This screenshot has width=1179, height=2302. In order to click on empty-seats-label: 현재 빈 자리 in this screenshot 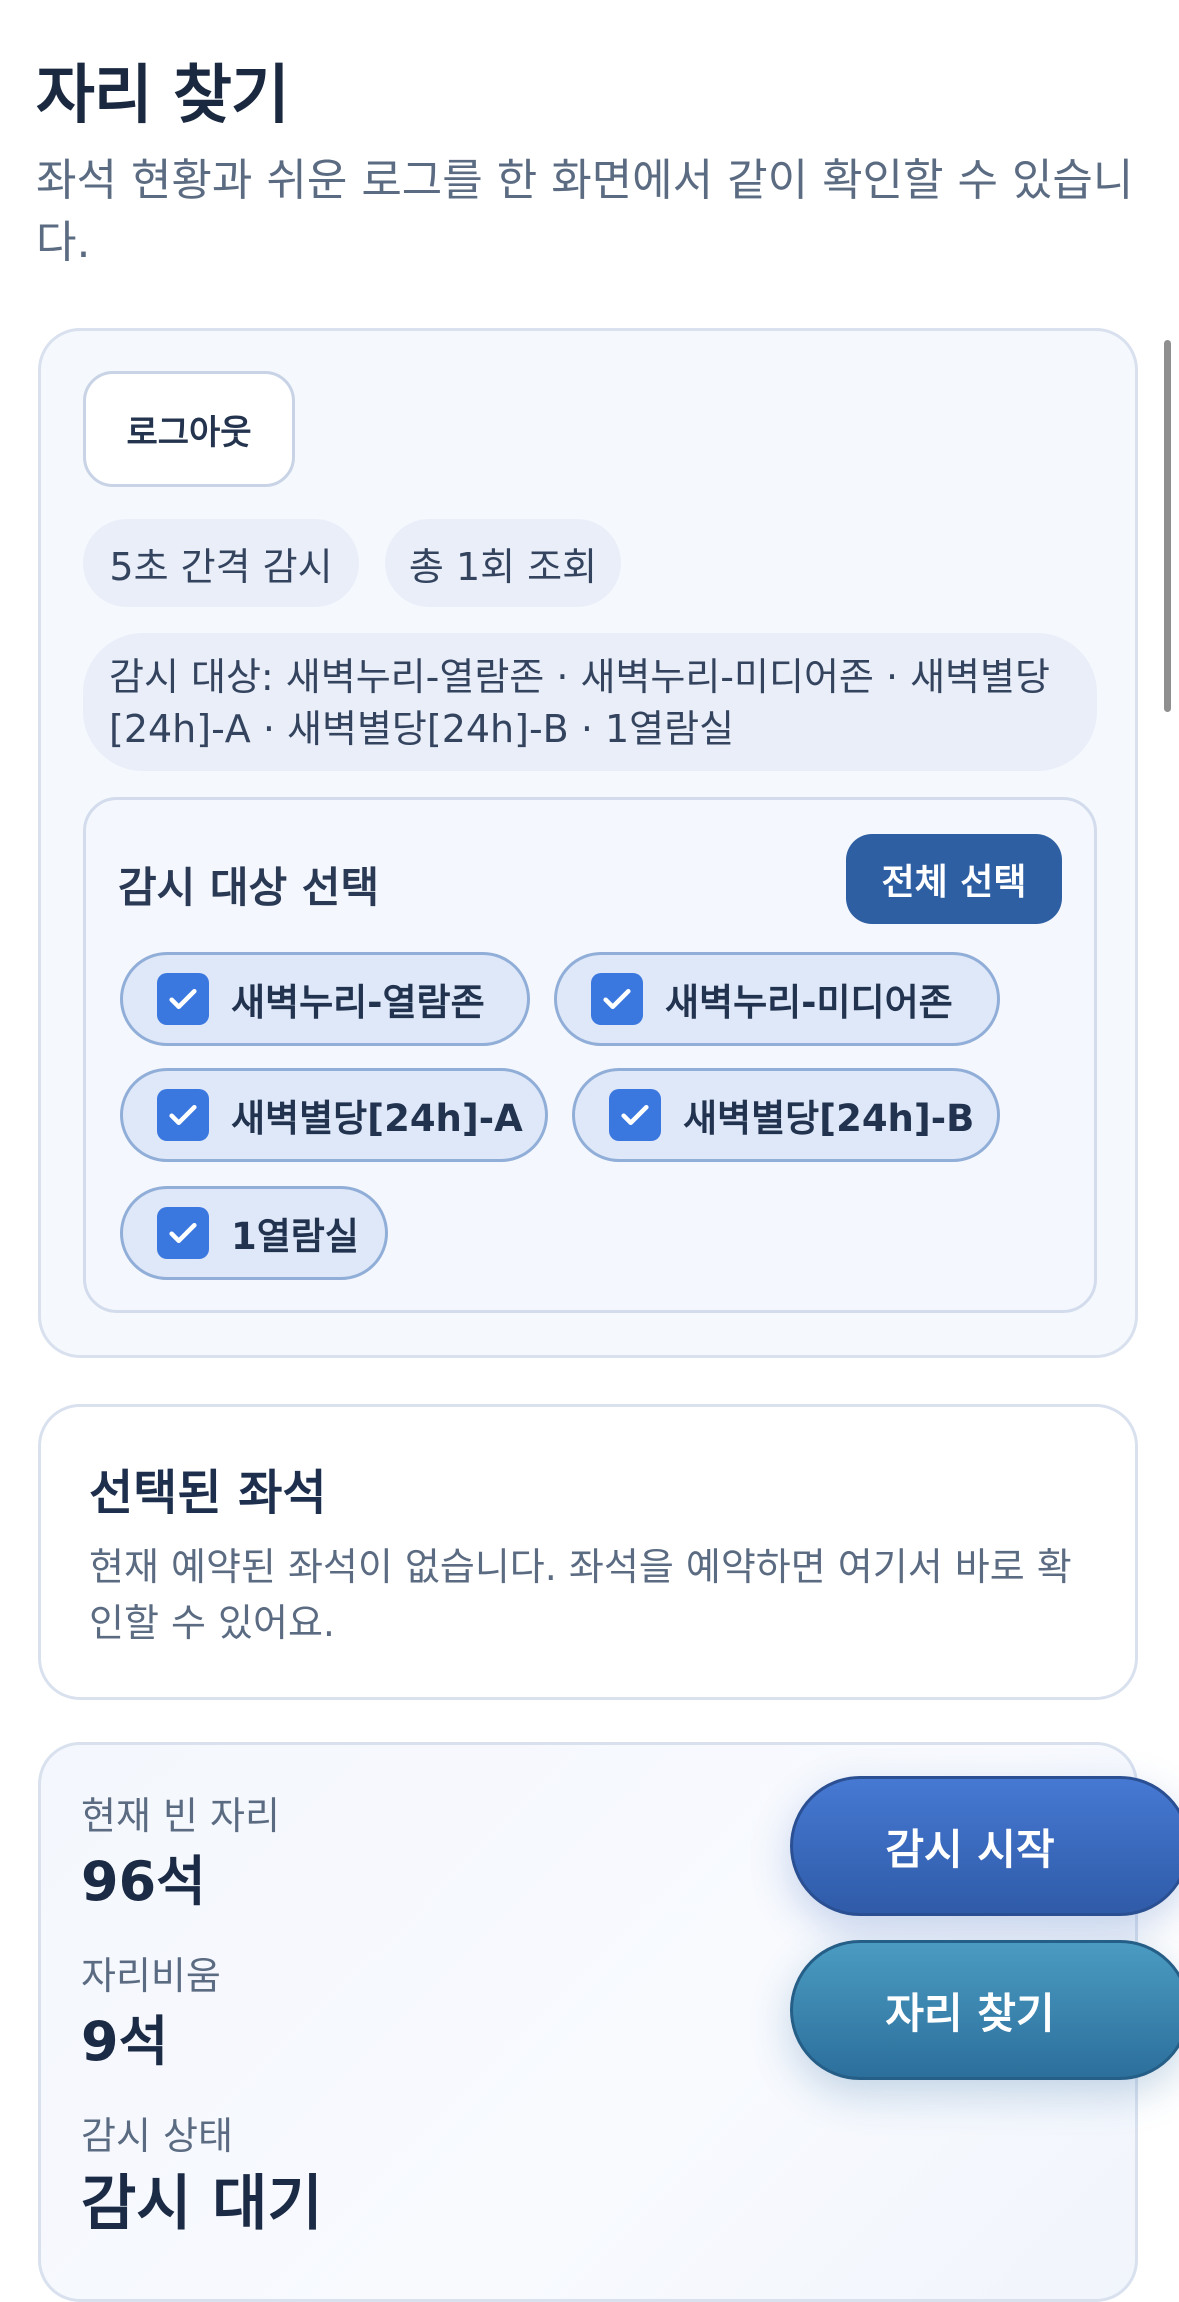, I will do `click(180, 1816)`.